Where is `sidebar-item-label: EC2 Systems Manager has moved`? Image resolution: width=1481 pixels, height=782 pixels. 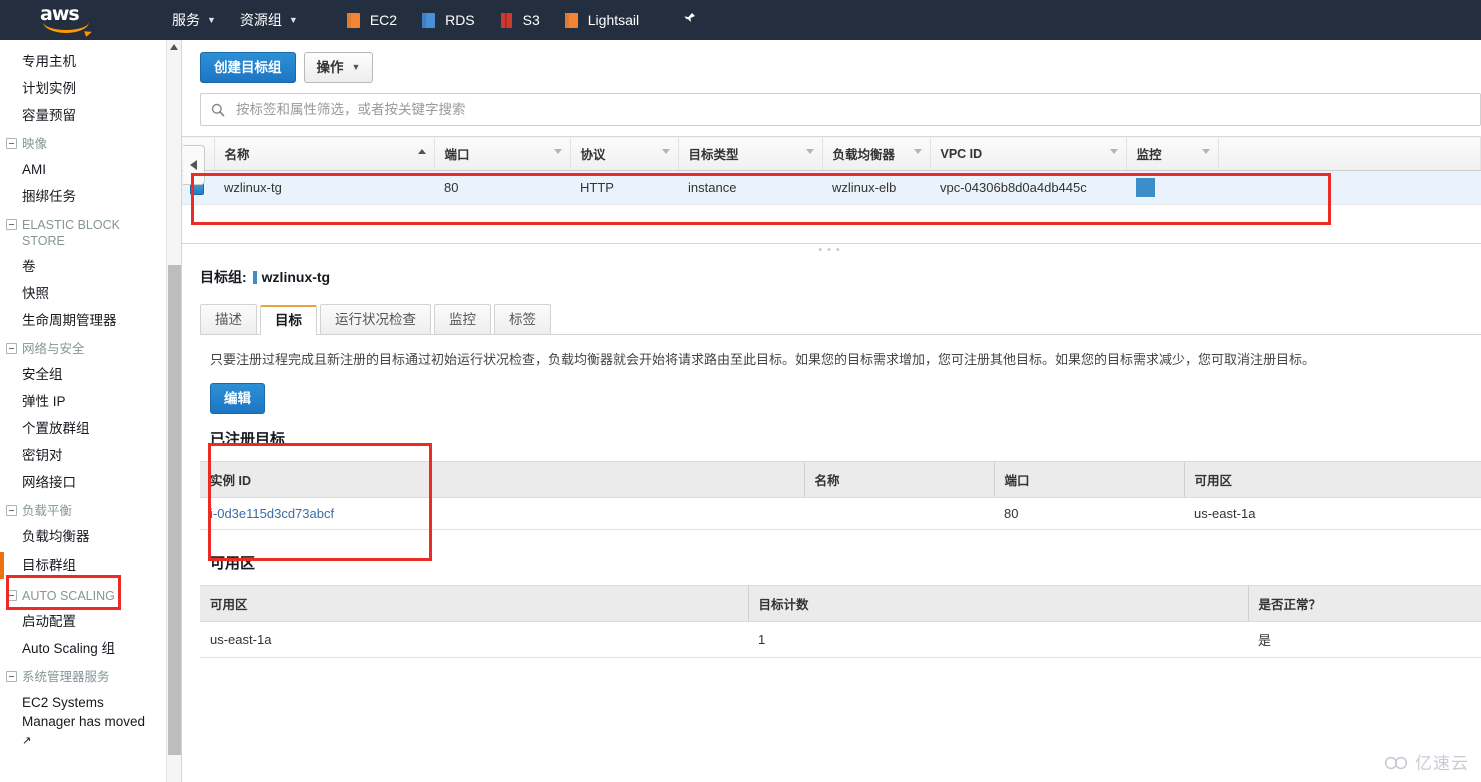 sidebar-item-label: EC2 Systems Manager has moved is located at coordinates (84, 712).